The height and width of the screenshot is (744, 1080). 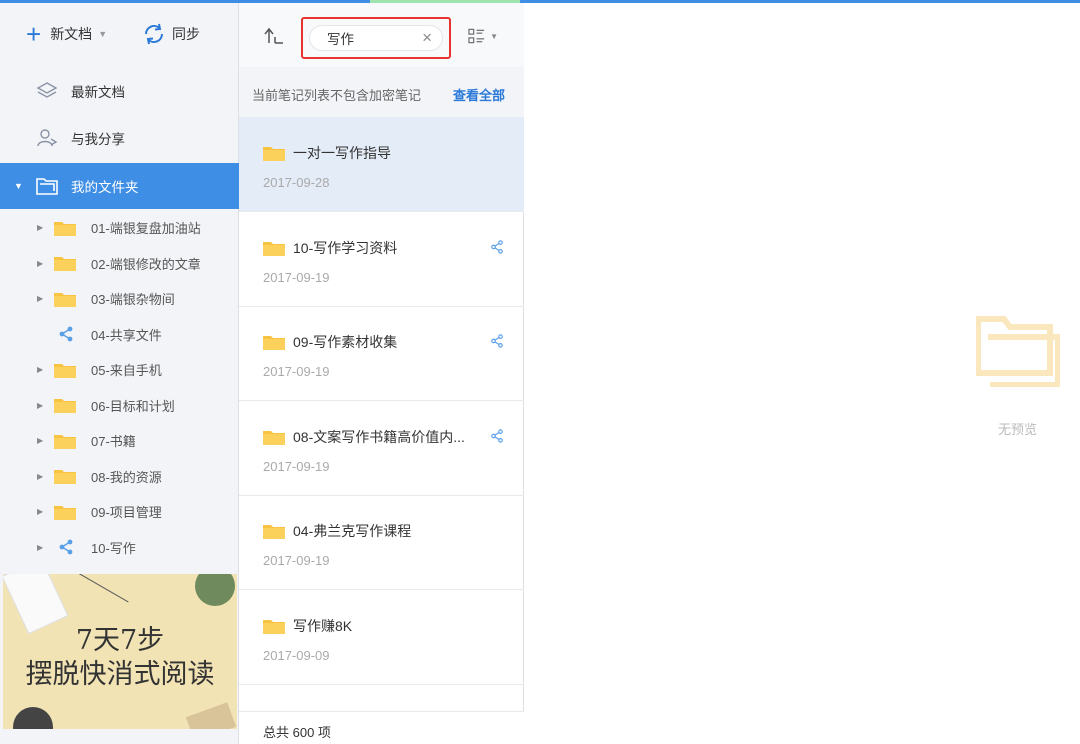 What do you see at coordinates (98, 92) in the screenshot?
I see `nav-recent-label: 最新文档` at bounding box center [98, 92].